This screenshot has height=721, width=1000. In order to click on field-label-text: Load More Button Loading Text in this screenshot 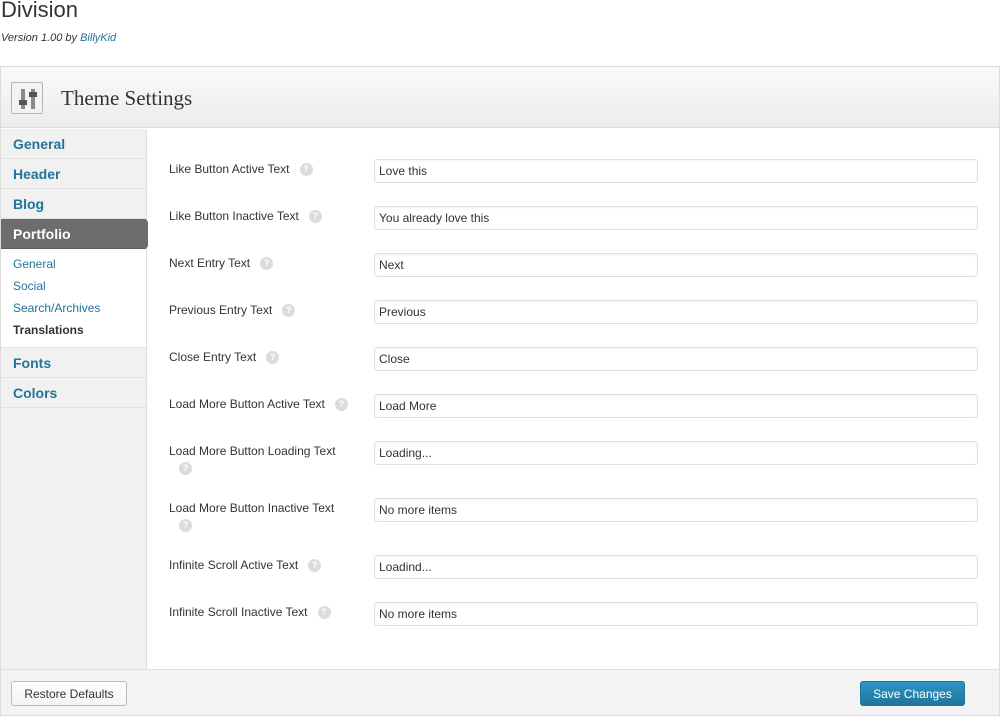, I will do `click(252, 451)`.